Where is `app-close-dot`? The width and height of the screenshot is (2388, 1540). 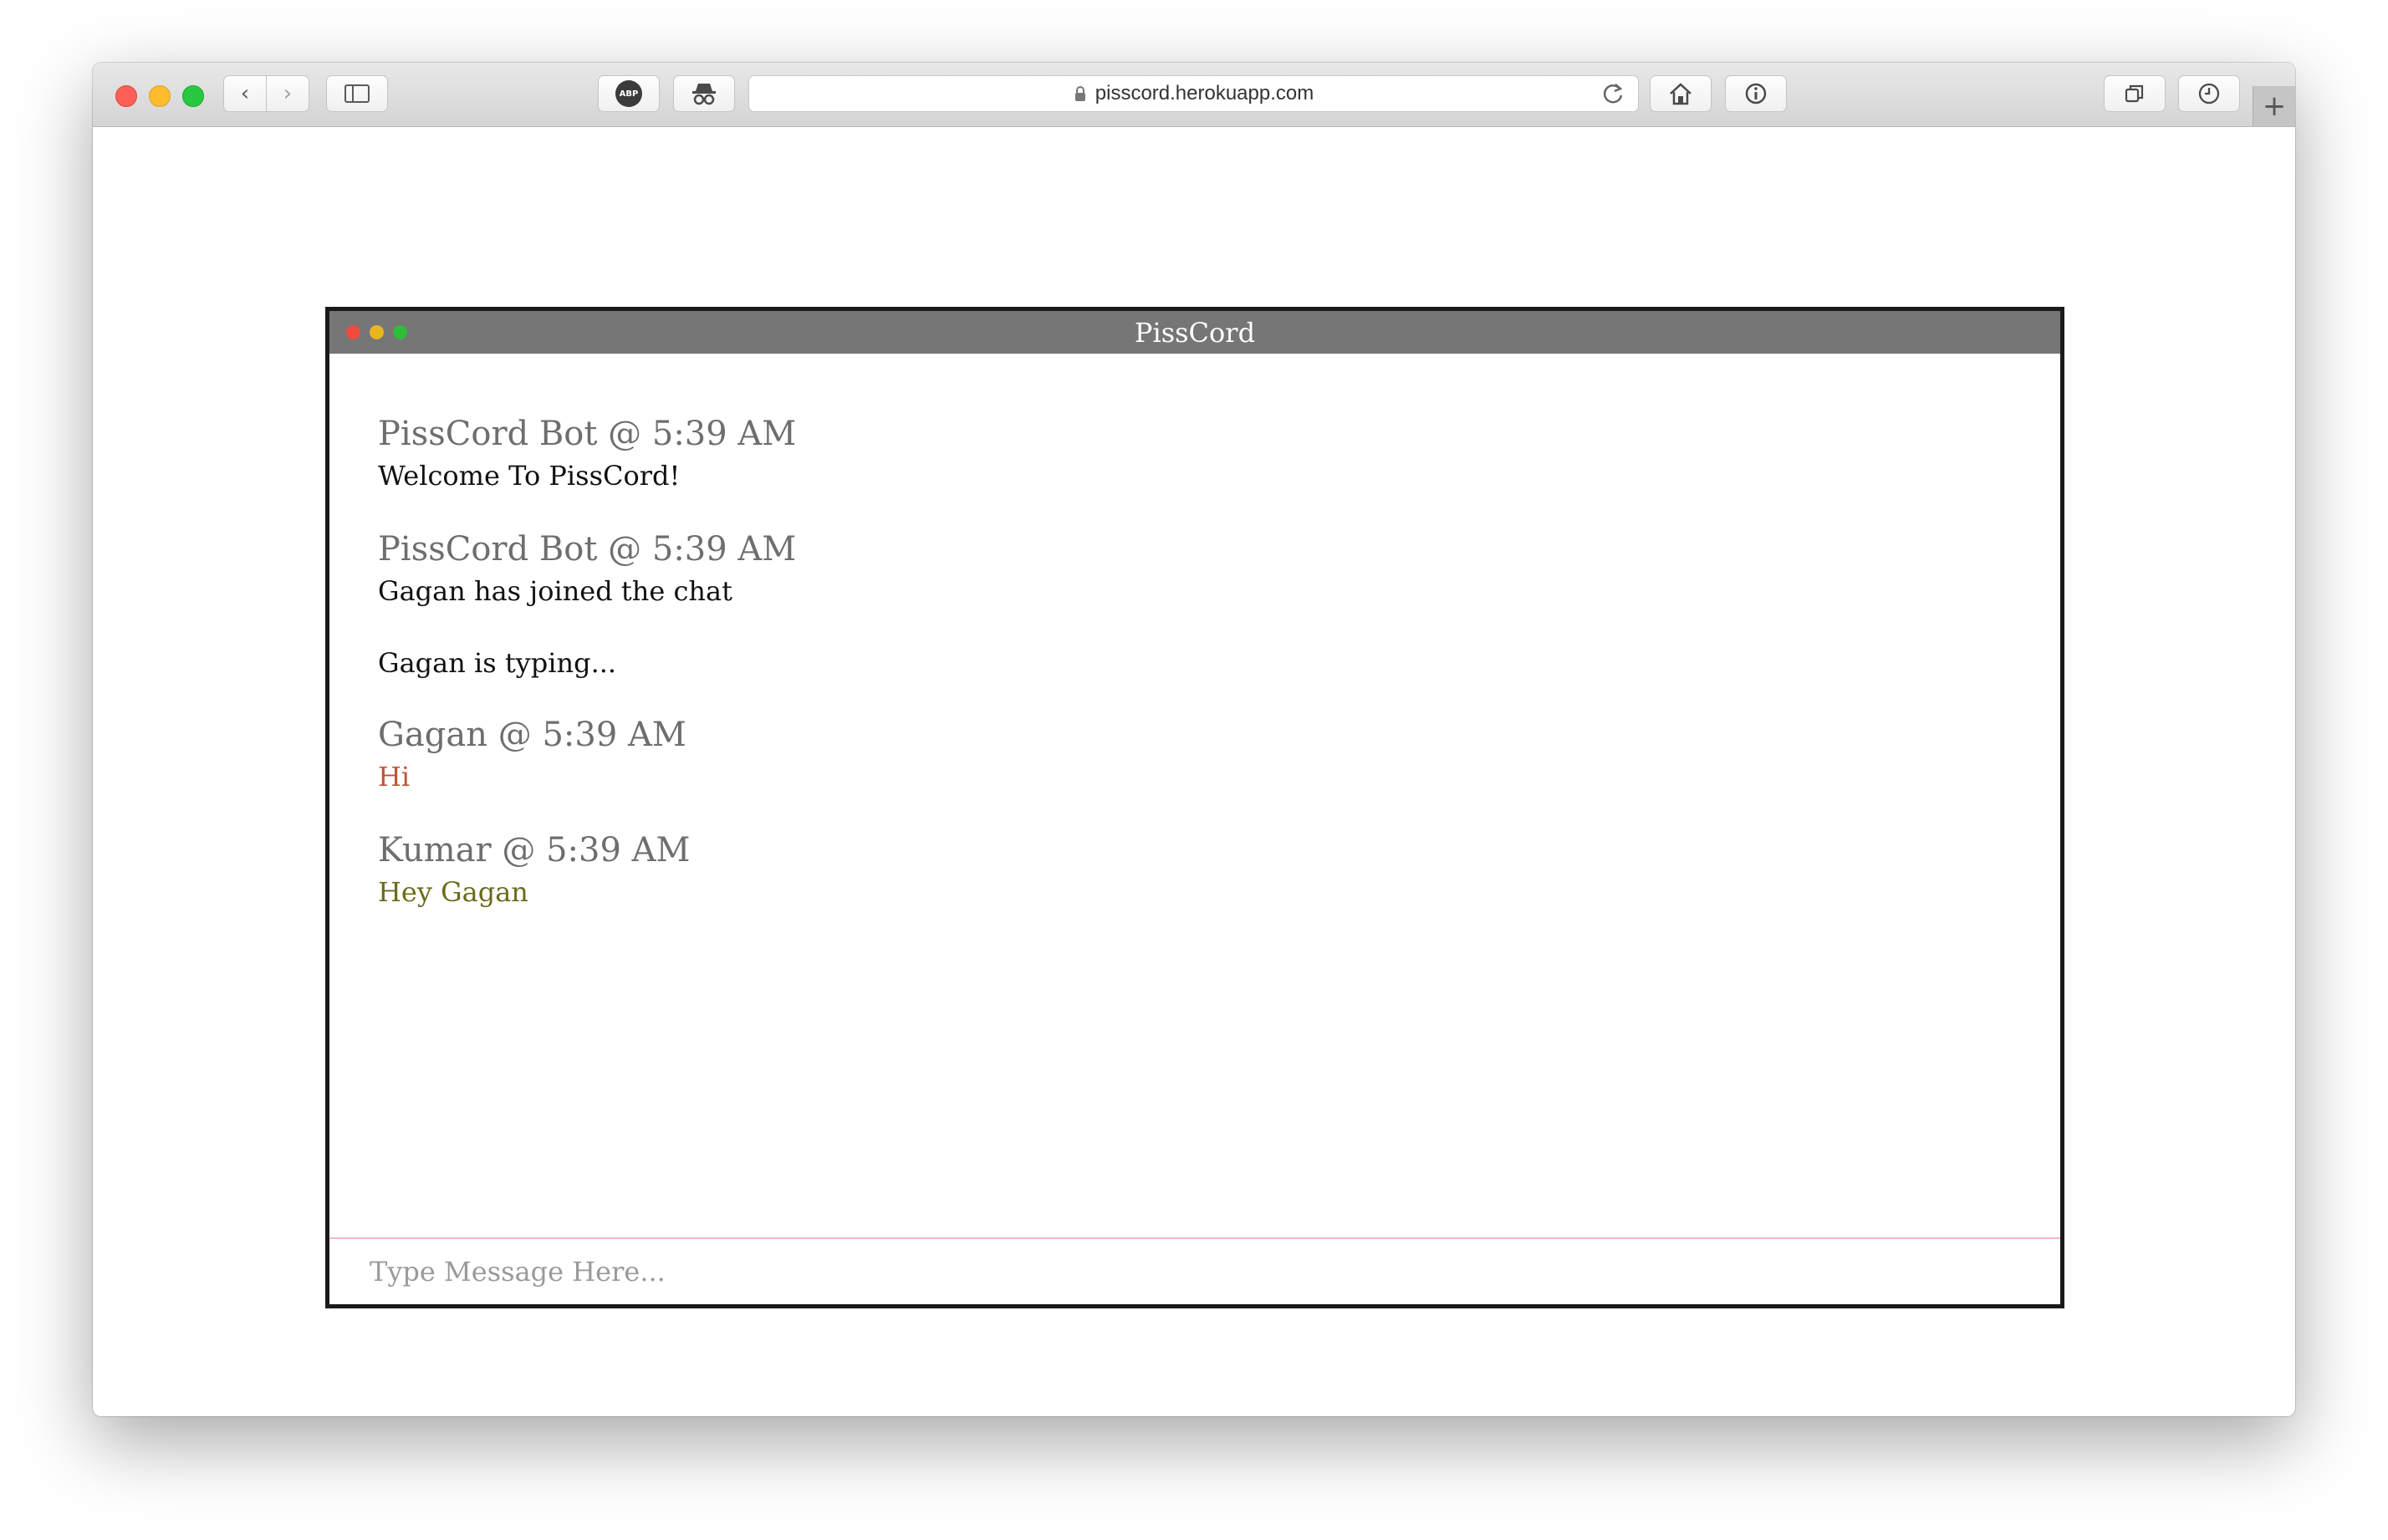 app-close-dot is located at coordinates (353, 332).